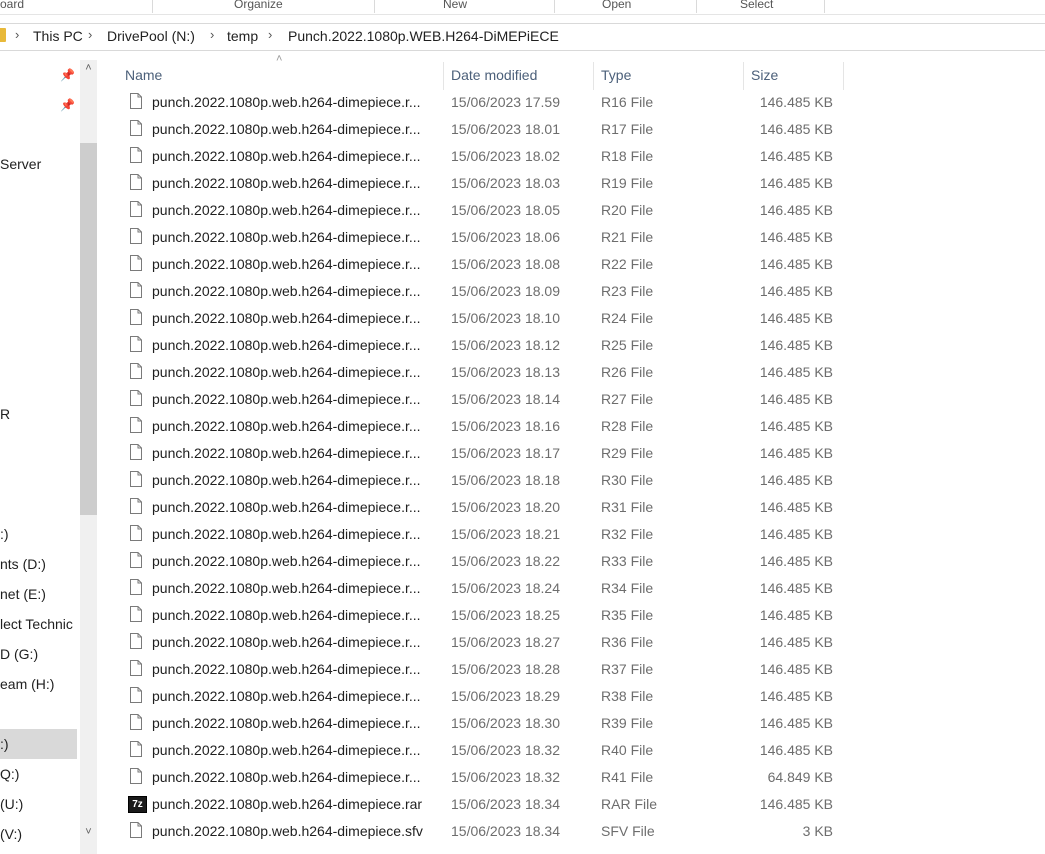 The height and width of the screenshot is (854, 1045). I want to click on breadcrumb-current-folder: Punch.2022.1080p.WEB.H264-DiMEPiECE, so click(423, 36).